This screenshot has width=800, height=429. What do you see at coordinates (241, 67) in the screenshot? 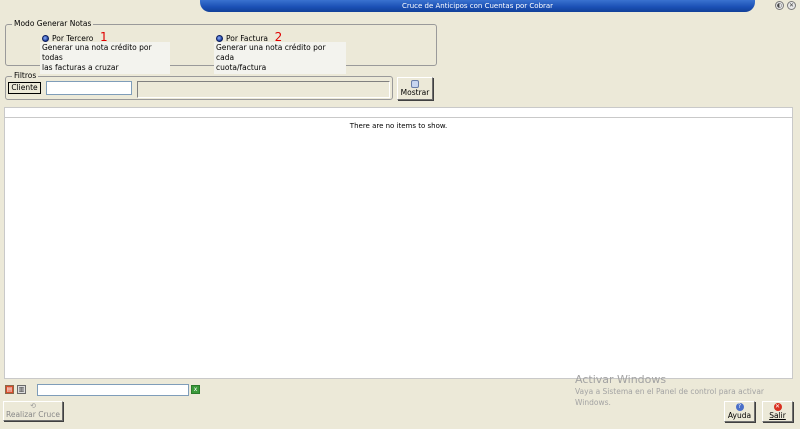
I see `por-factura-desc-line2: cuota/factura` at bounding box center [241, 67].